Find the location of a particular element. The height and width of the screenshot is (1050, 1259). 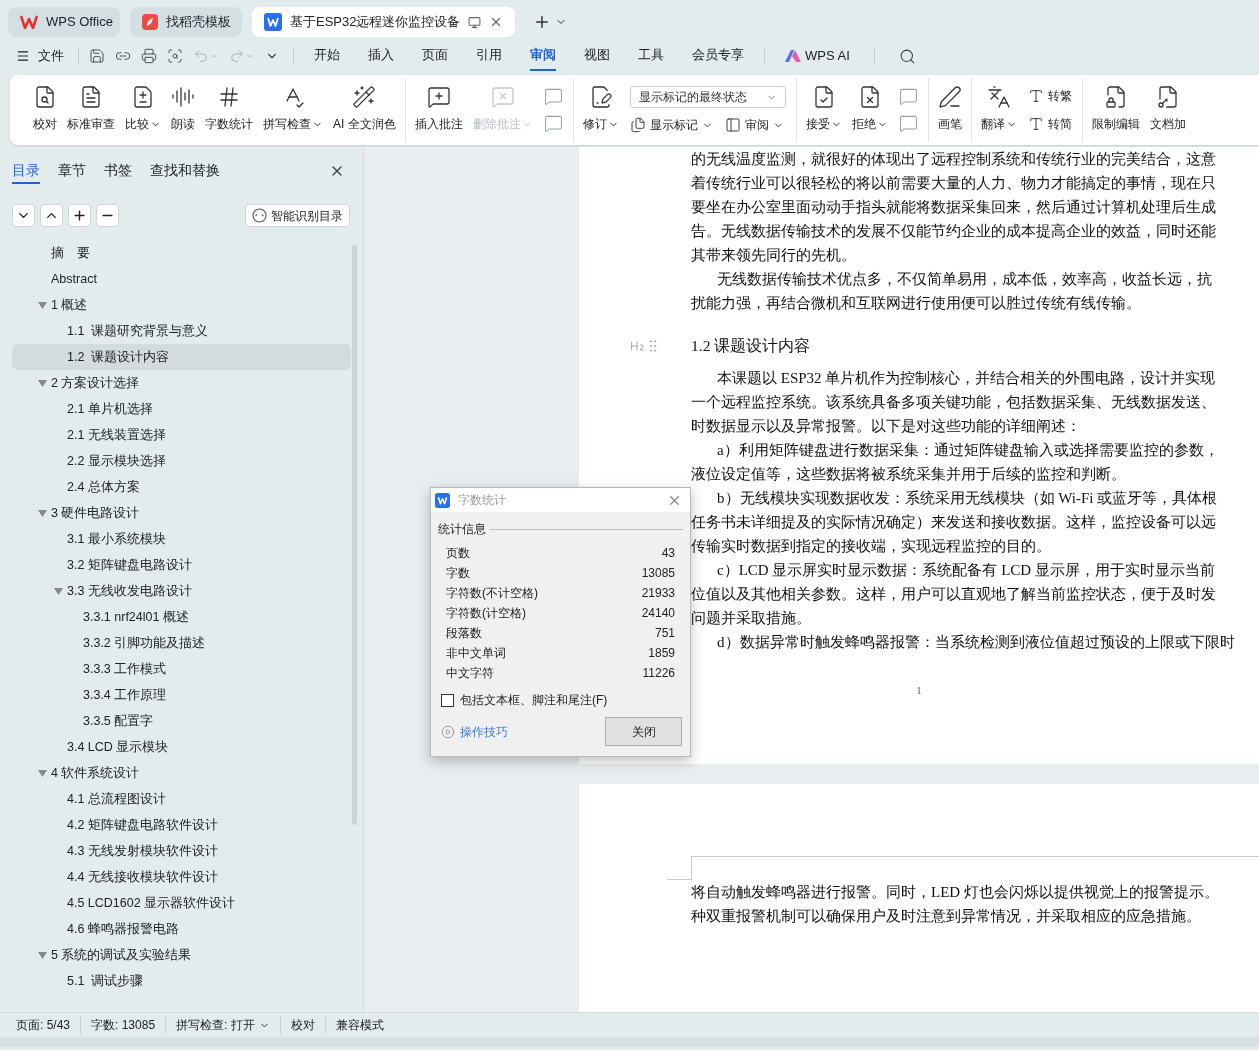

outline-item: 3.3.5 配置字 is located at coordinates (181, 721).